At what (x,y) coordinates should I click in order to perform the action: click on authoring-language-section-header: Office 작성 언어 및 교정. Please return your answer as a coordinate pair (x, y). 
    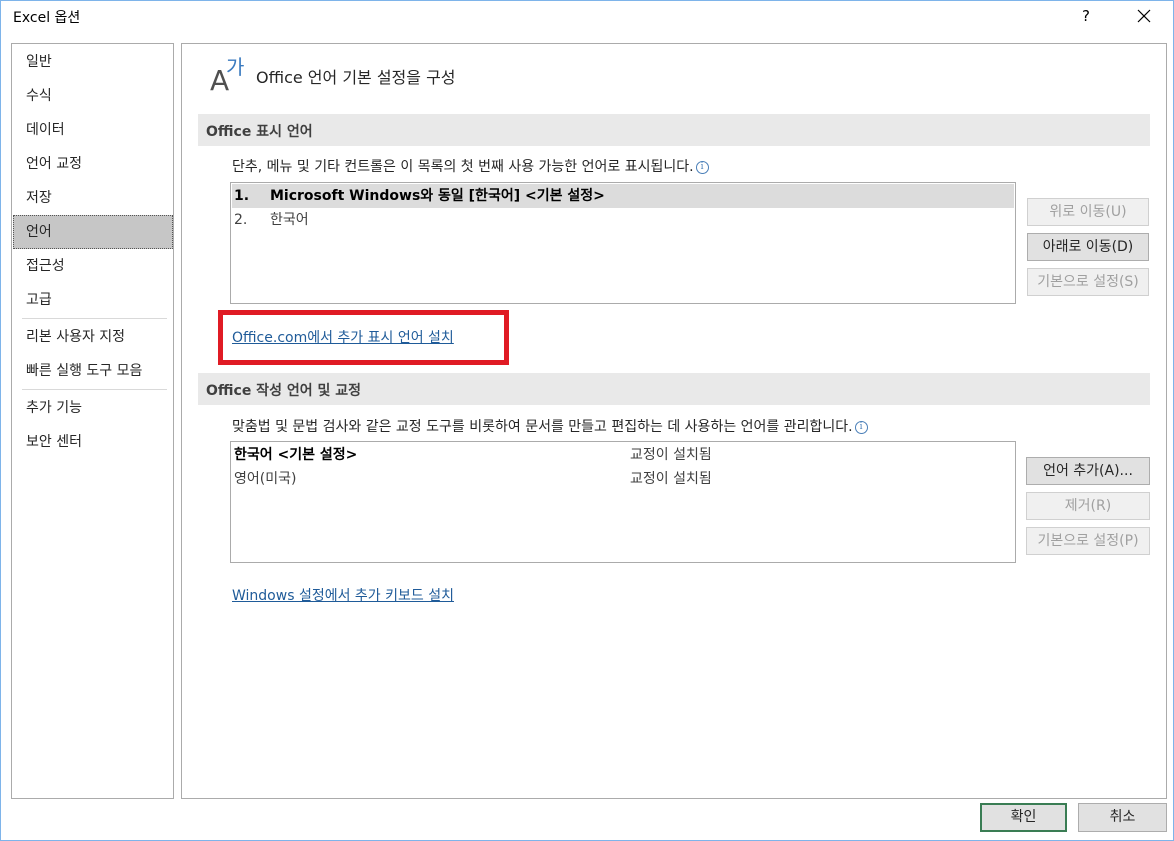
    Looking at the image, I should click on (674, 389).